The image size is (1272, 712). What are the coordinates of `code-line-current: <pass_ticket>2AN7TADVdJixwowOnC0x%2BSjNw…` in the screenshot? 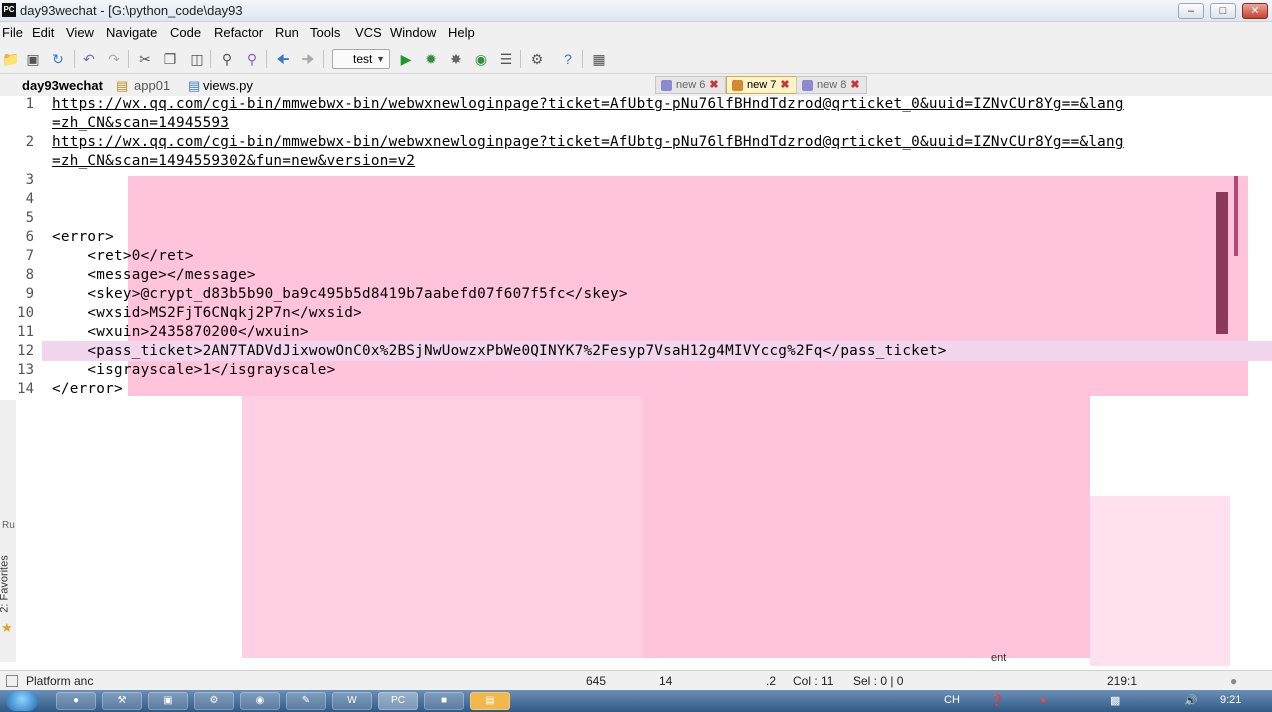 It's located at (499, 351).